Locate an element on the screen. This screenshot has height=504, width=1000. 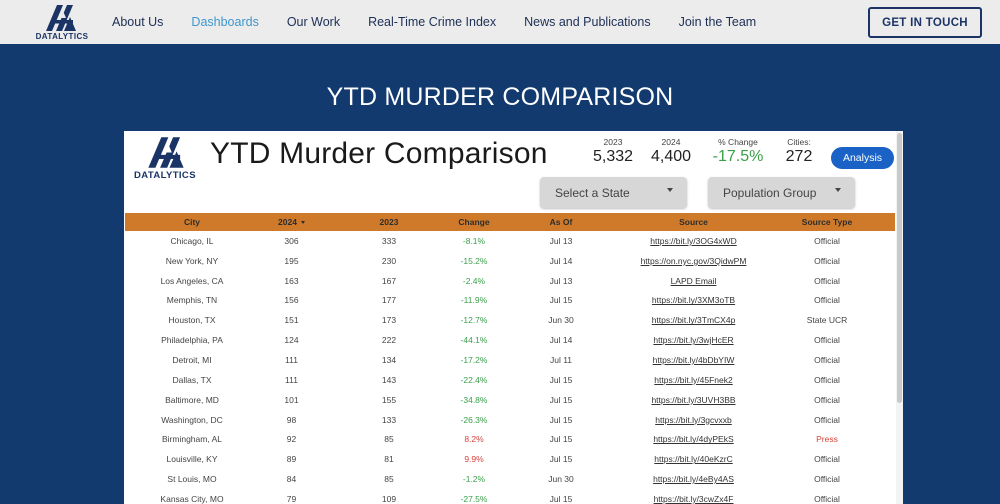
cell-as-of: Jun 30 is located at coordinates (561, 320).